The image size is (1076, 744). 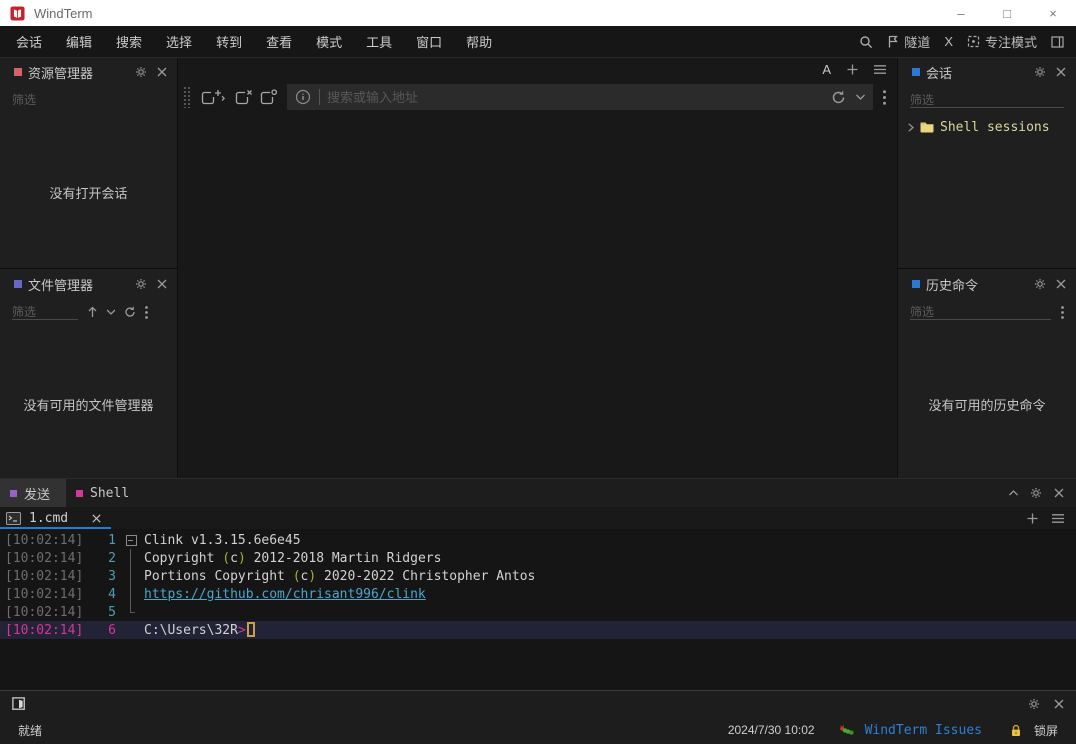 What do you see at coordinates (1013, 493) in the screenshot?
I see `chevron-up-icon` at bounding box center [1013, 493].